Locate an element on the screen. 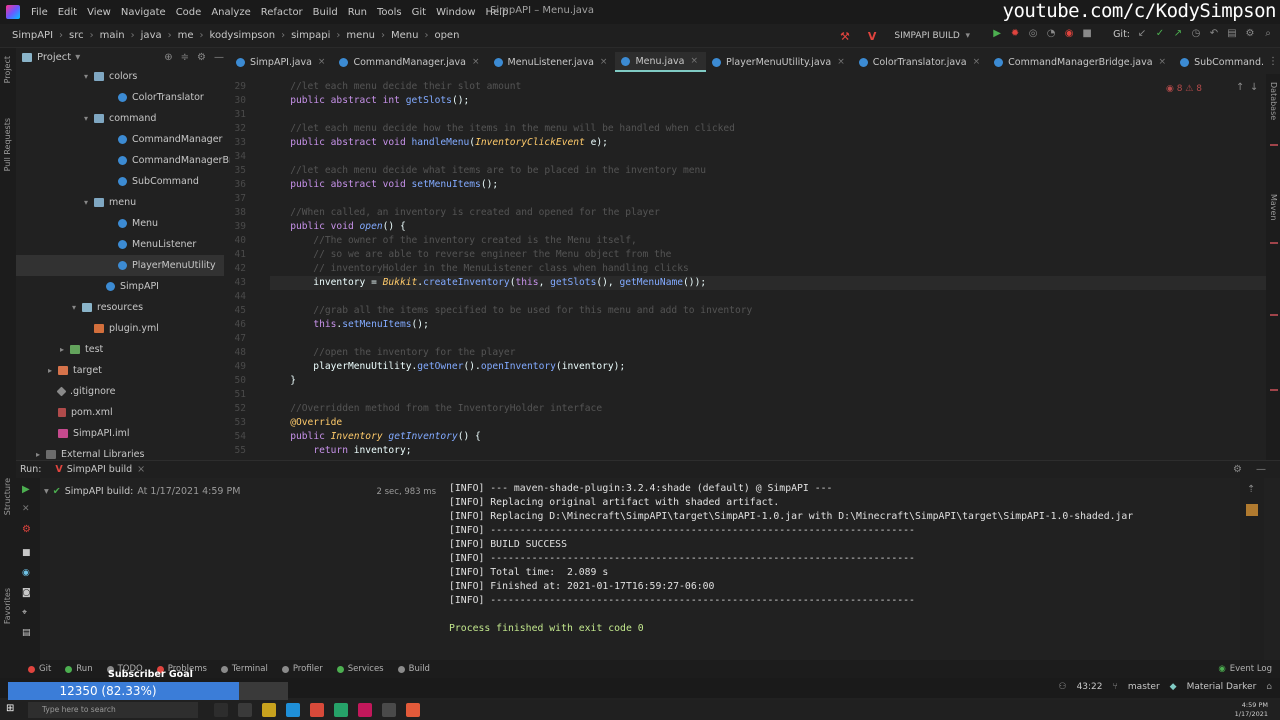 This screenshot has height=720, width=1280. stop-build-icon: ■ is located at coordinates (26, 553).